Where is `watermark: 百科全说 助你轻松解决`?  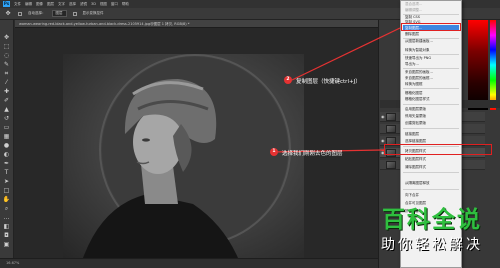 watermark: 百科全说 助你轻松解决 is located at coordinates (432, 231).